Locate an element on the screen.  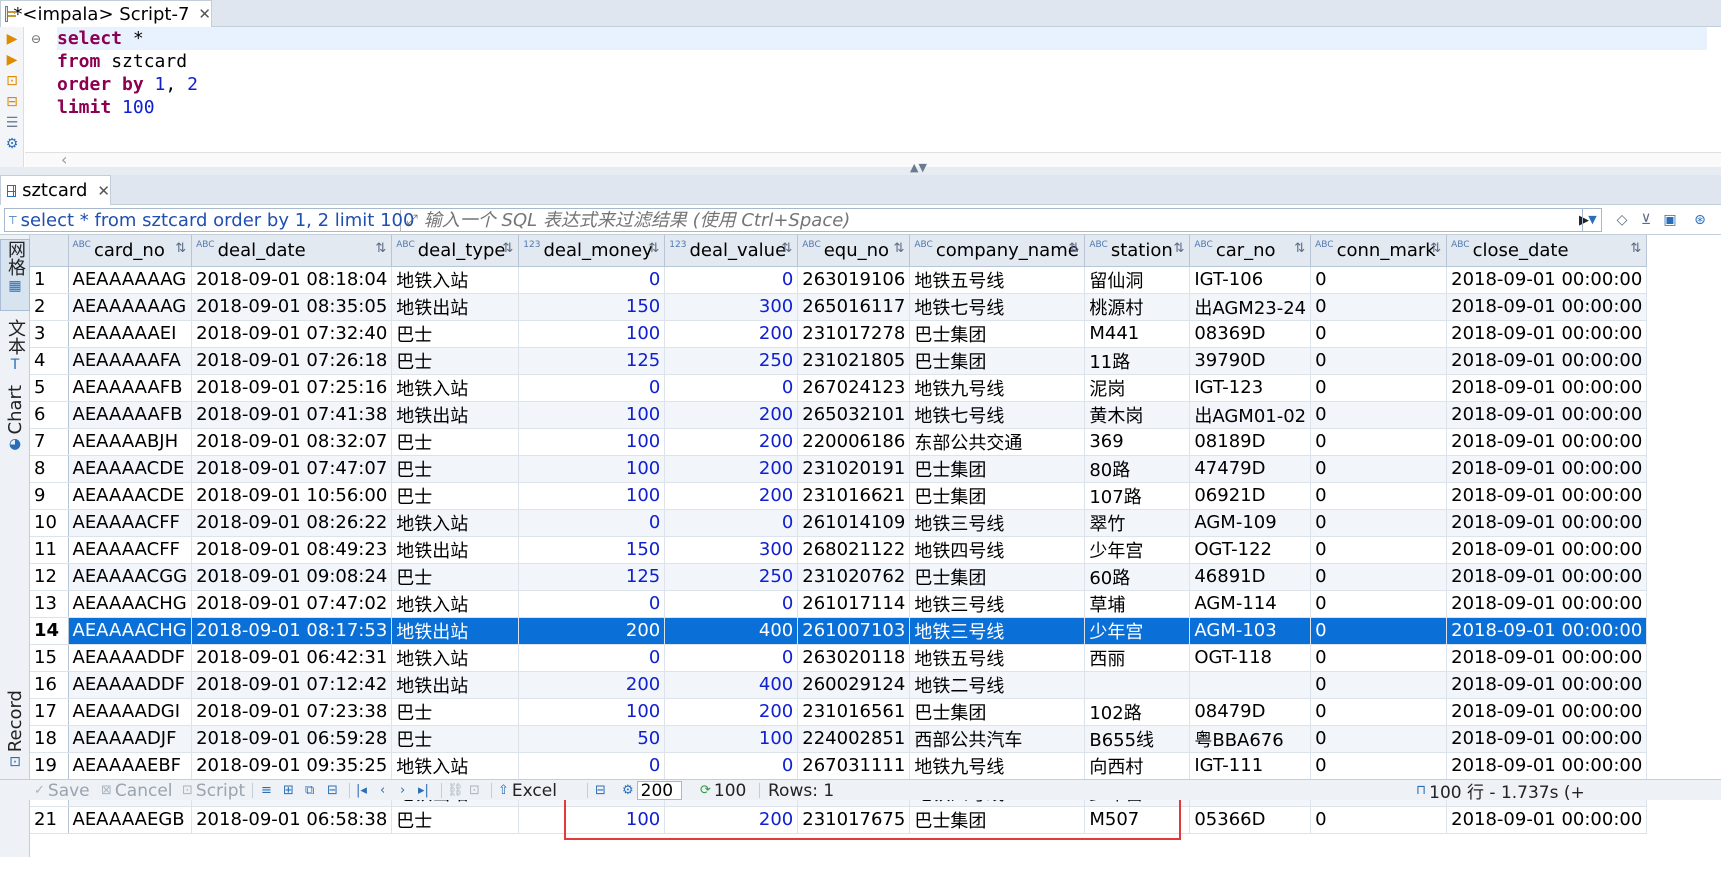
cell-station: 107路 is located at coordinates (1137, 496).